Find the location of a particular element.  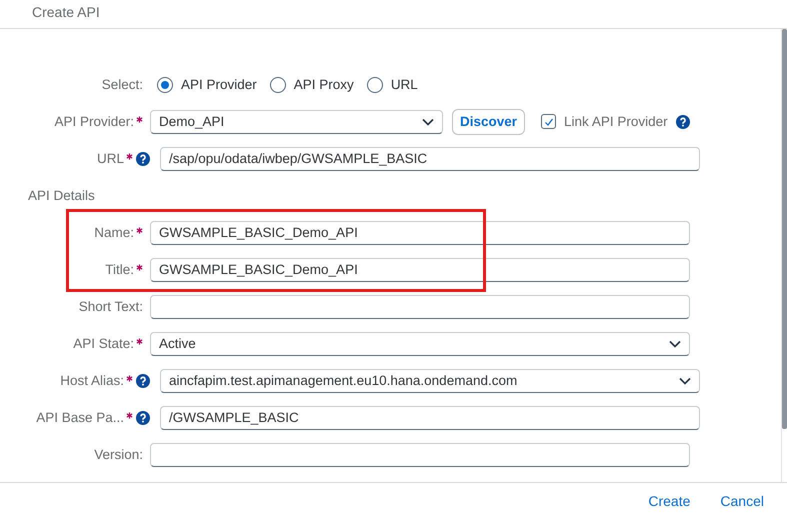

radio-label: URL is located at coordinates (404, 84).